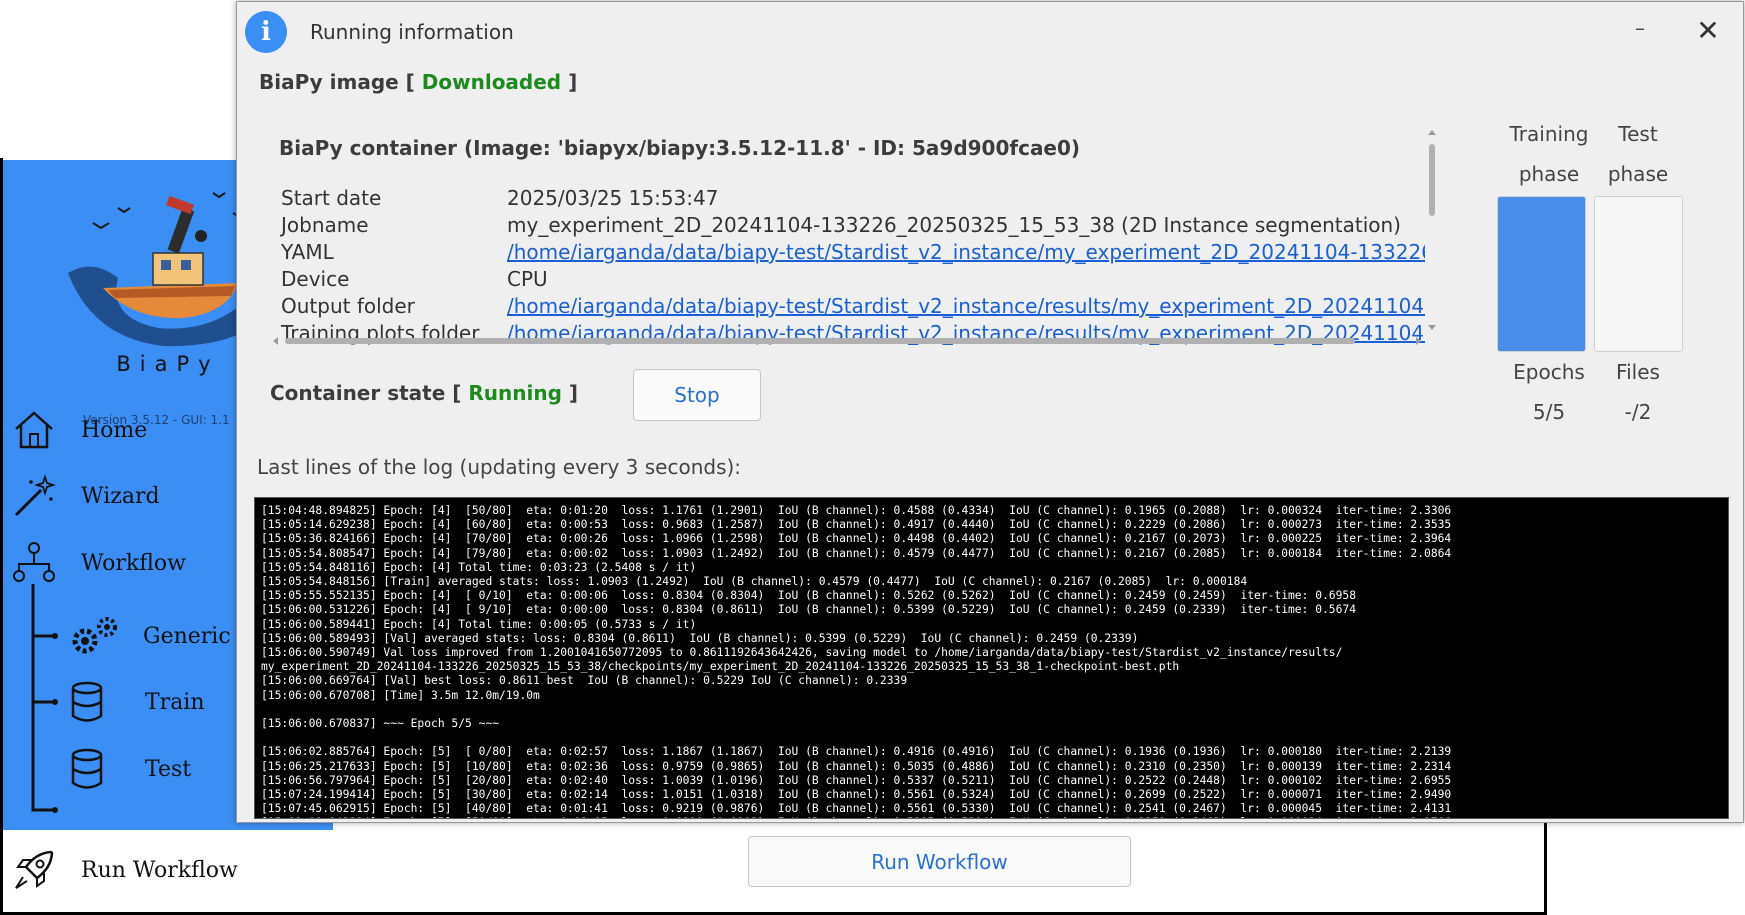 Image resolution: width=1745 pixels, height=915 pixels. What do you see at coordinates (35, 495) in the screenshot?
I see `magic-wand-icon` at bounding box center [35, 495].